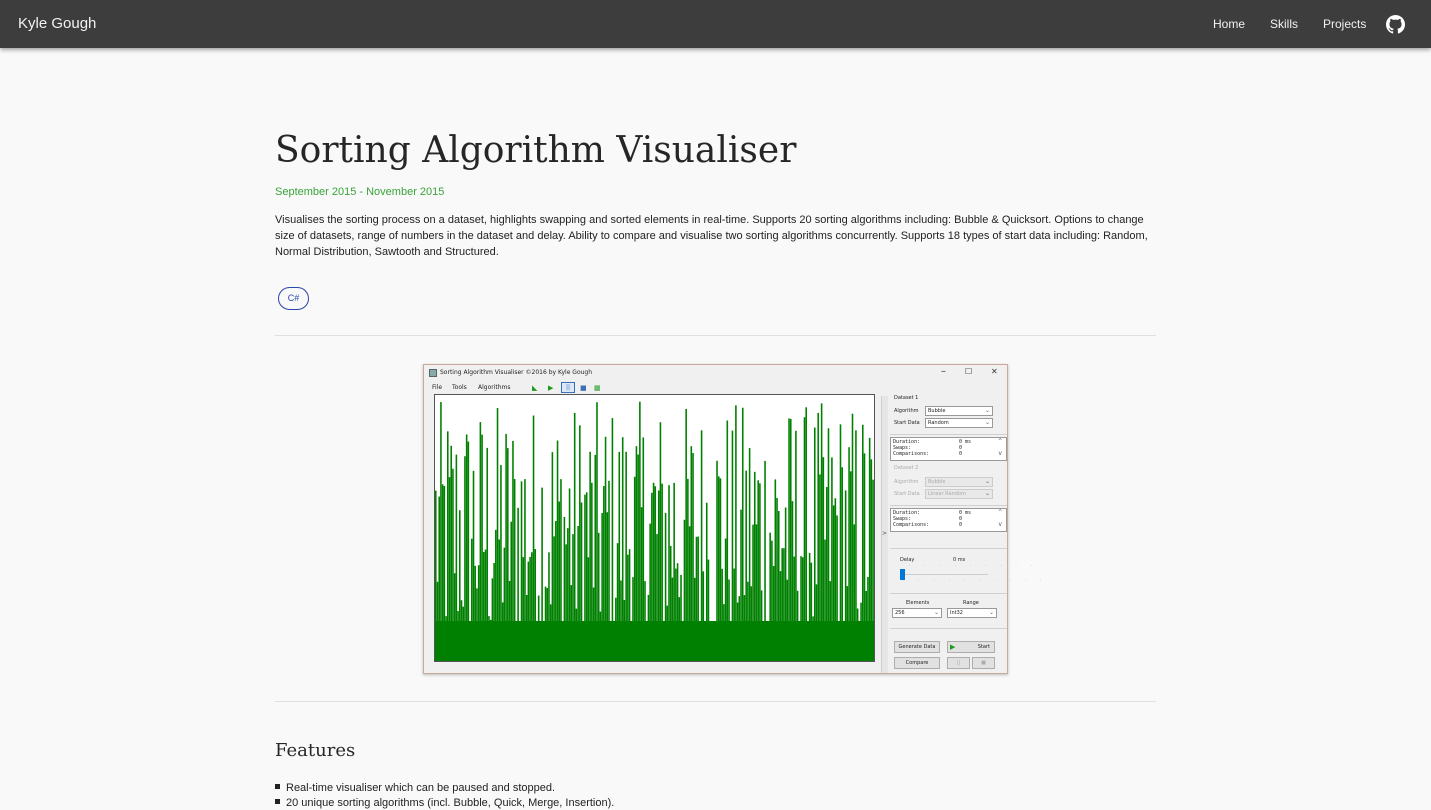 This screenshot has height=810, width=1431. Describe the element at coordinates (918, 603) in the screenshot. I see `elements-label: Elements` at that location.